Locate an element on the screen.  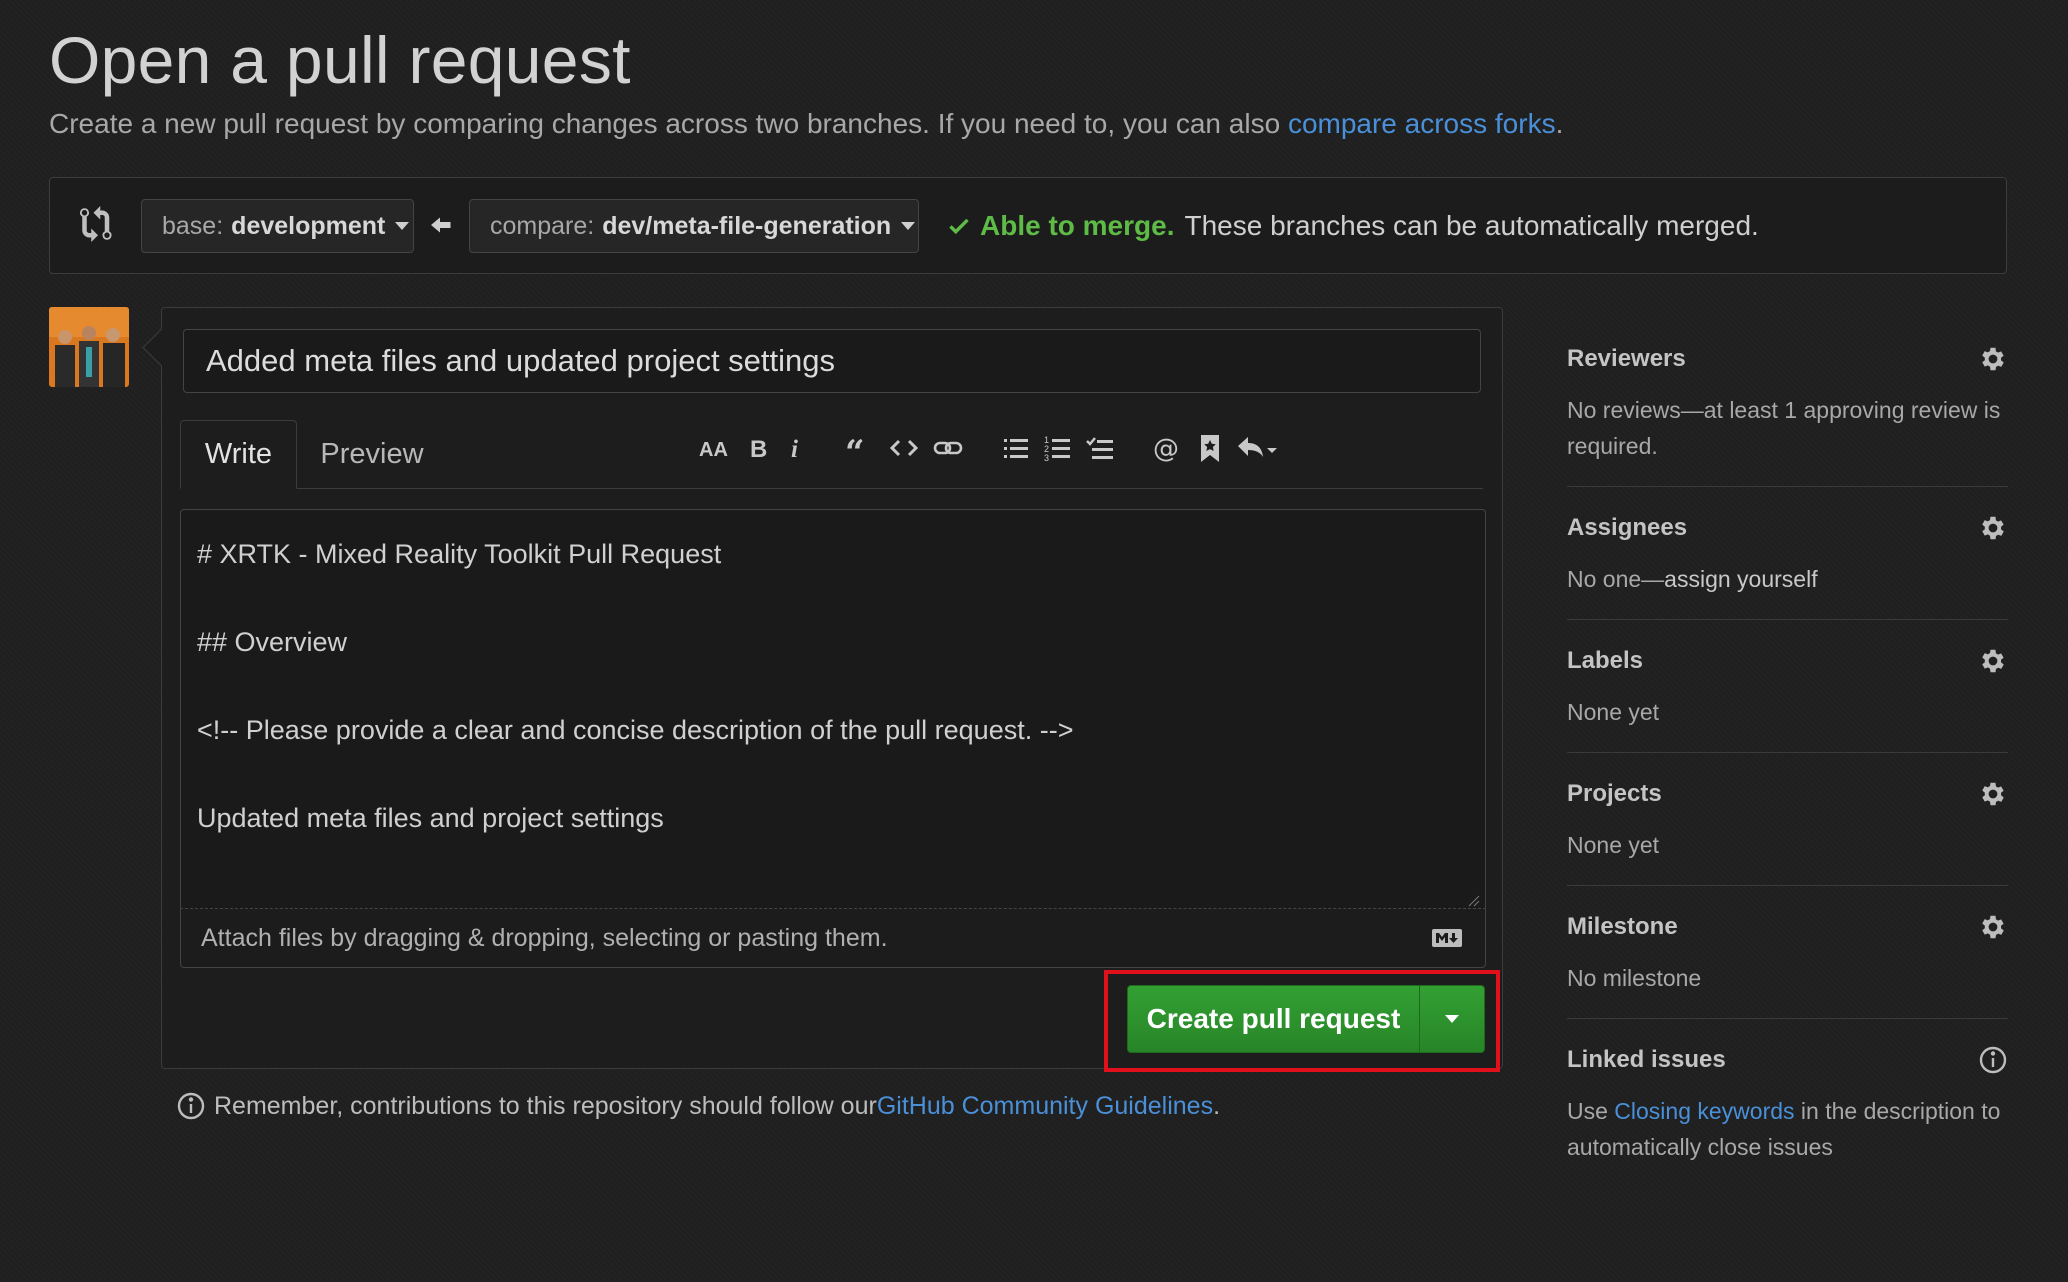
reviewers-title: Reviewers is located at coordinates (1626, 358).